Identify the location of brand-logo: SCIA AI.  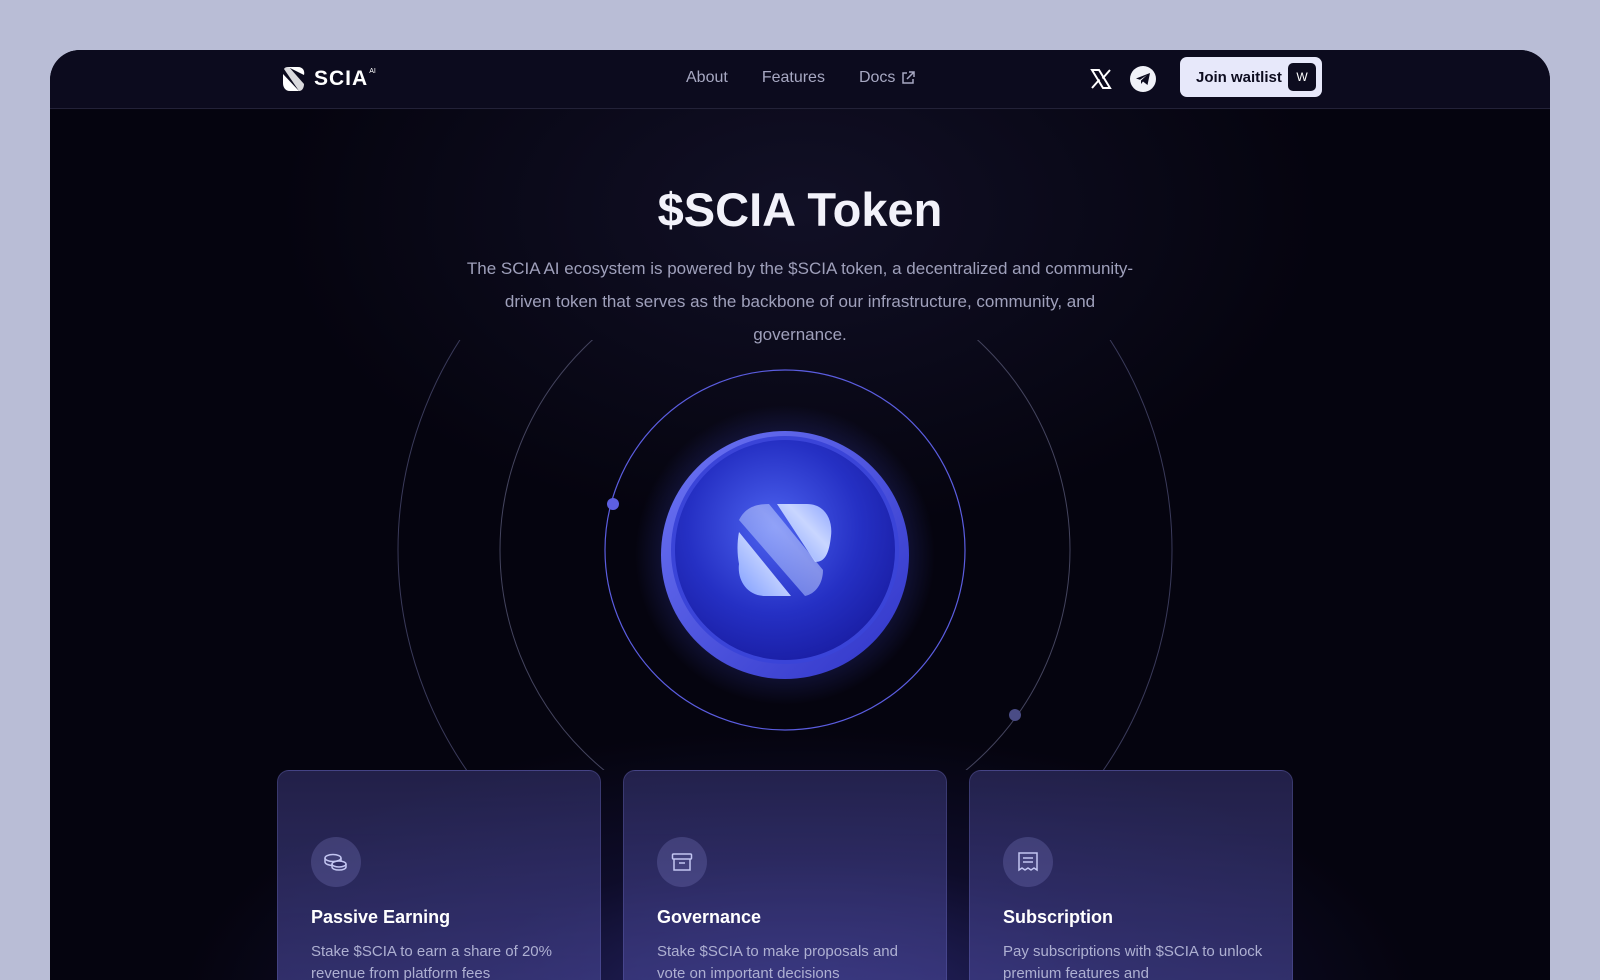
(329, 79).